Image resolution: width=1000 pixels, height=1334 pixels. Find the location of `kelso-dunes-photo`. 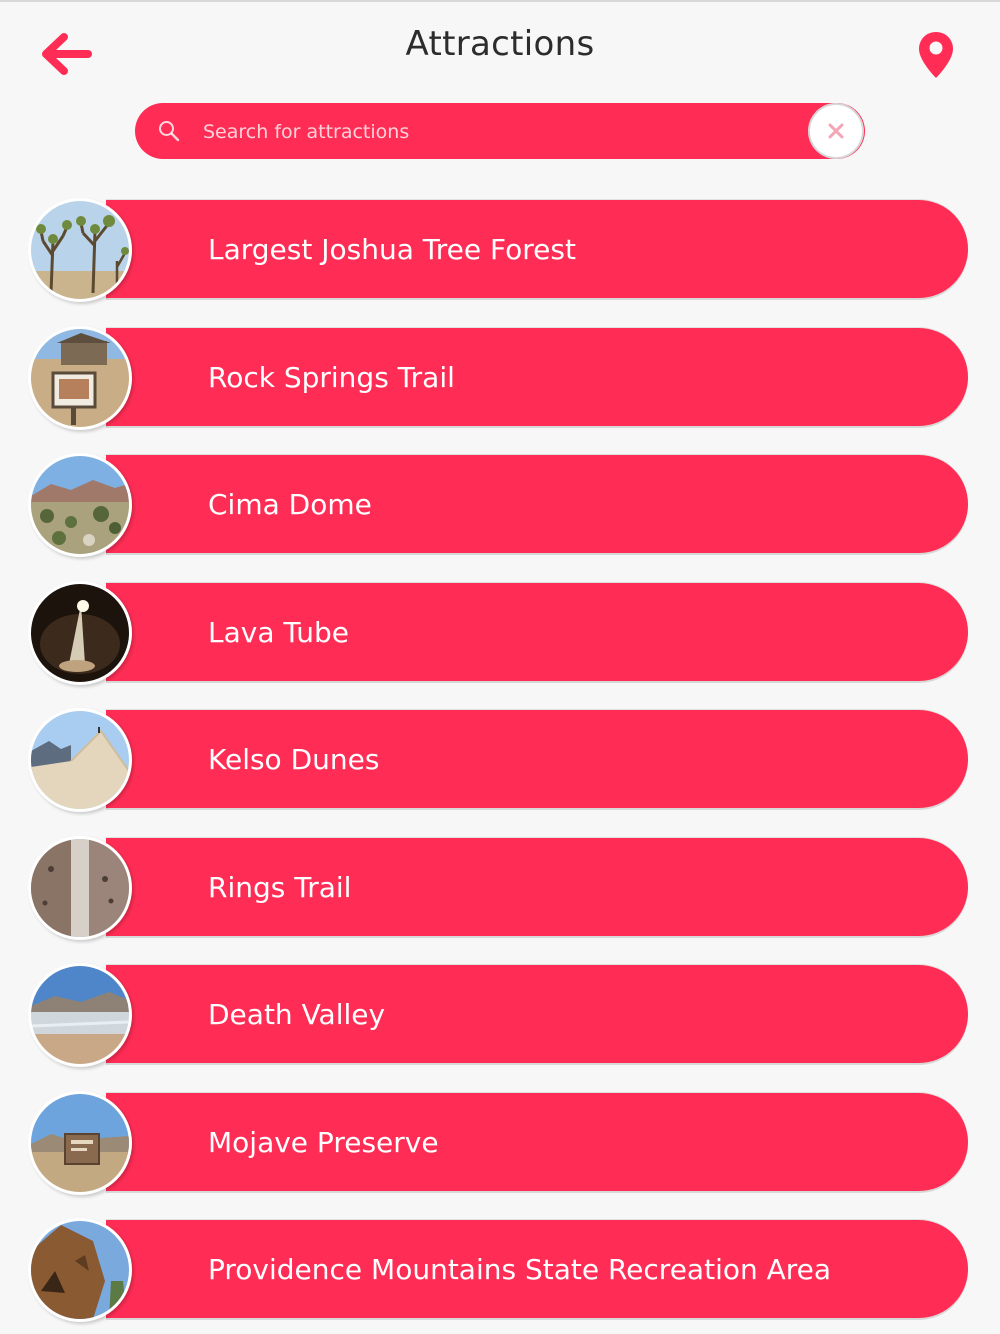

kelso-dunes-photo is located at coordinates (80, 760).